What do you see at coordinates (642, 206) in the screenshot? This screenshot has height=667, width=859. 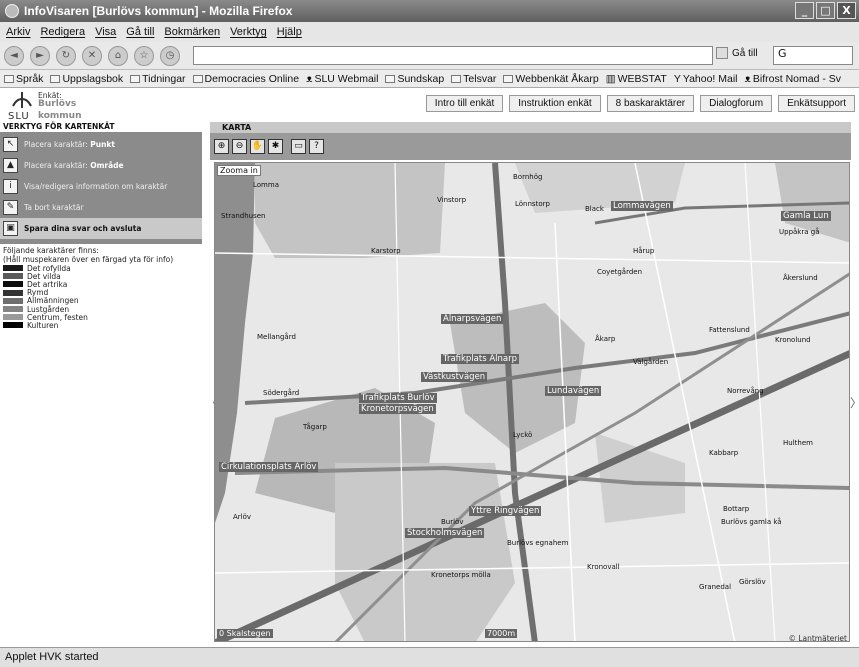 I see `road-label: Lommavägen` at bounding box center [642, 206].